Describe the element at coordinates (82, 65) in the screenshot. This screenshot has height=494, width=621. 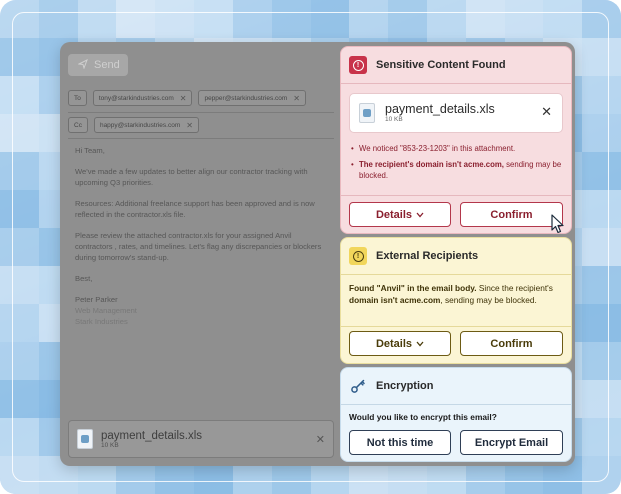
I see `send-icon` at that location.